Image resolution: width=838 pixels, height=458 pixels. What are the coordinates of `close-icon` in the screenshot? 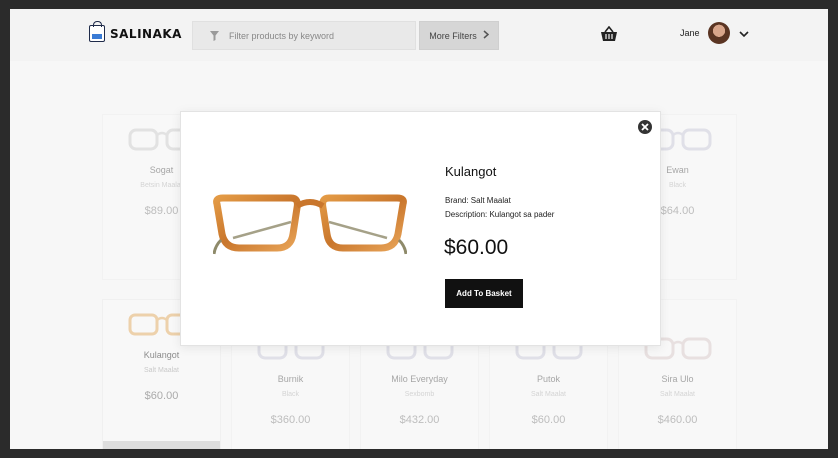 It's located at (645, 127).